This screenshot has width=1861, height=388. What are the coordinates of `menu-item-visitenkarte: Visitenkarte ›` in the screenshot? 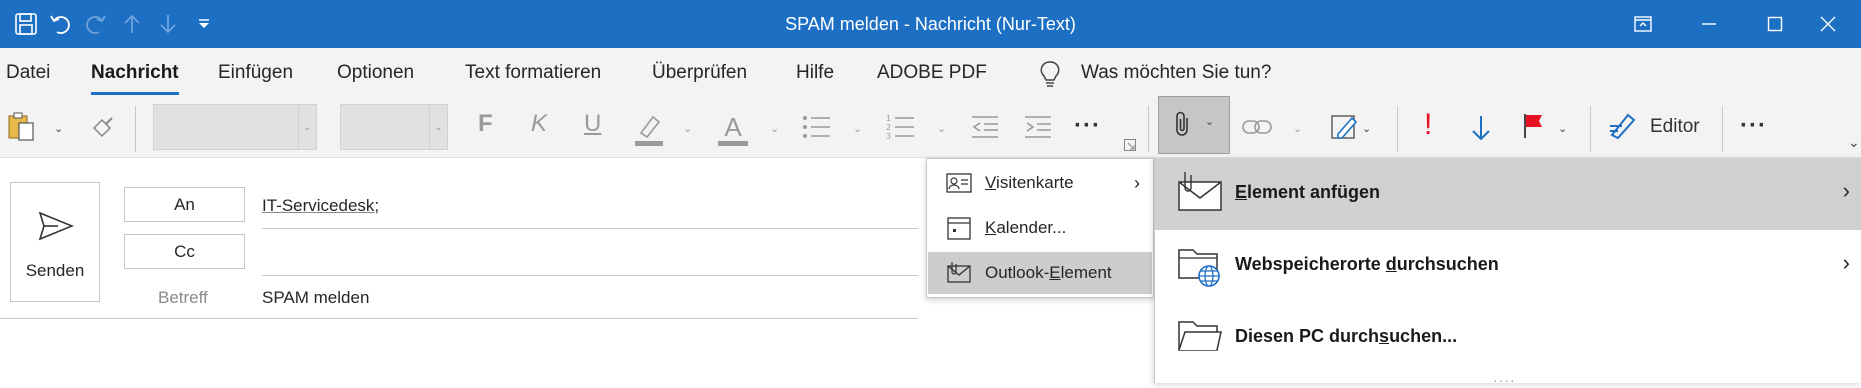 It's located at (1040, 183).